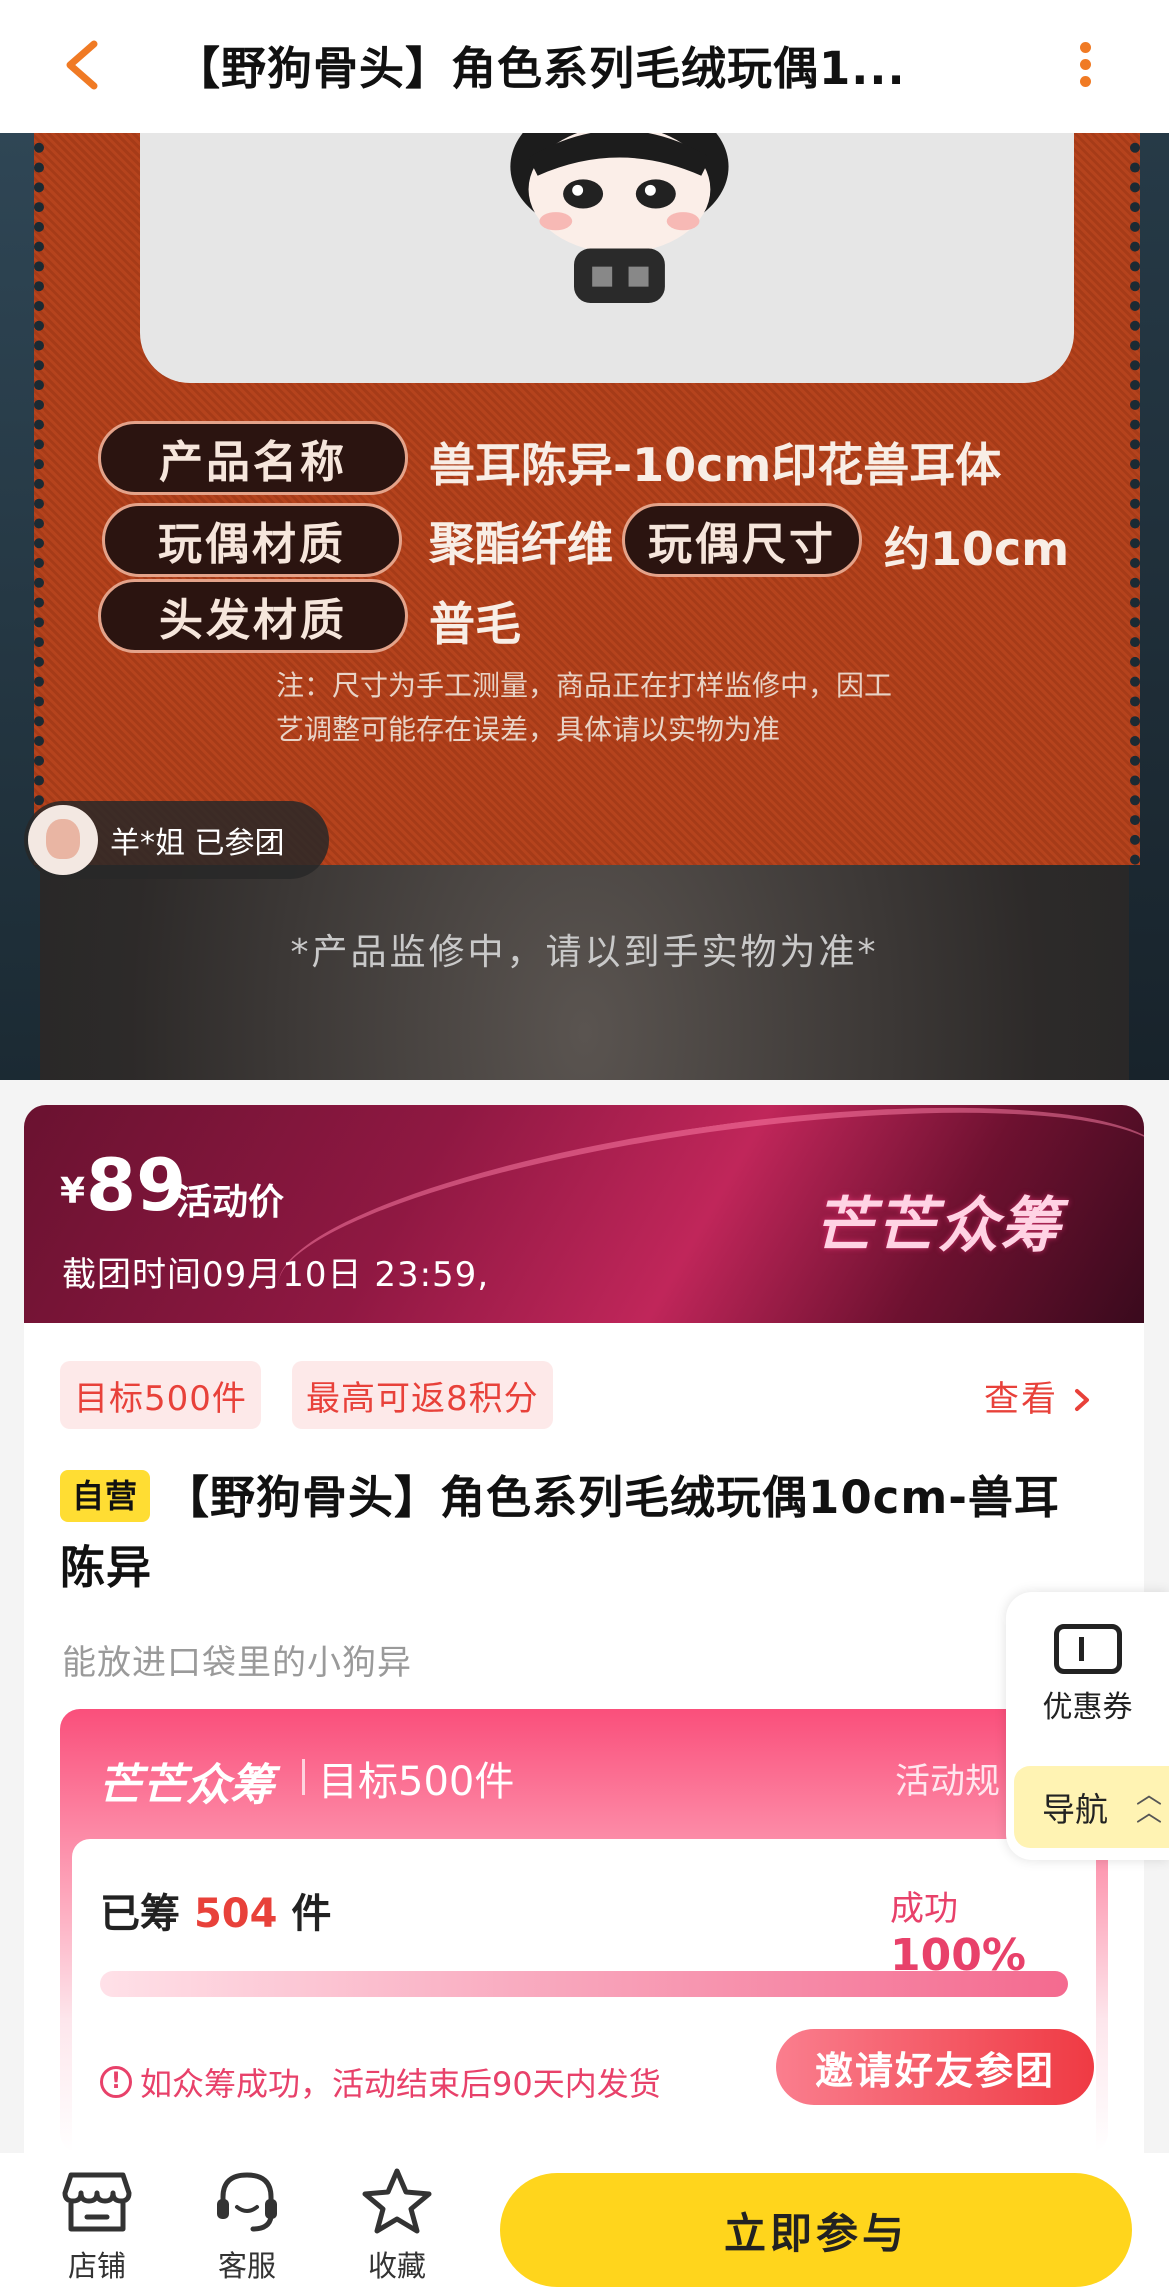  I want to click on deadline-text: 截团时间09月10日 23:59,, so click(276, 1275).